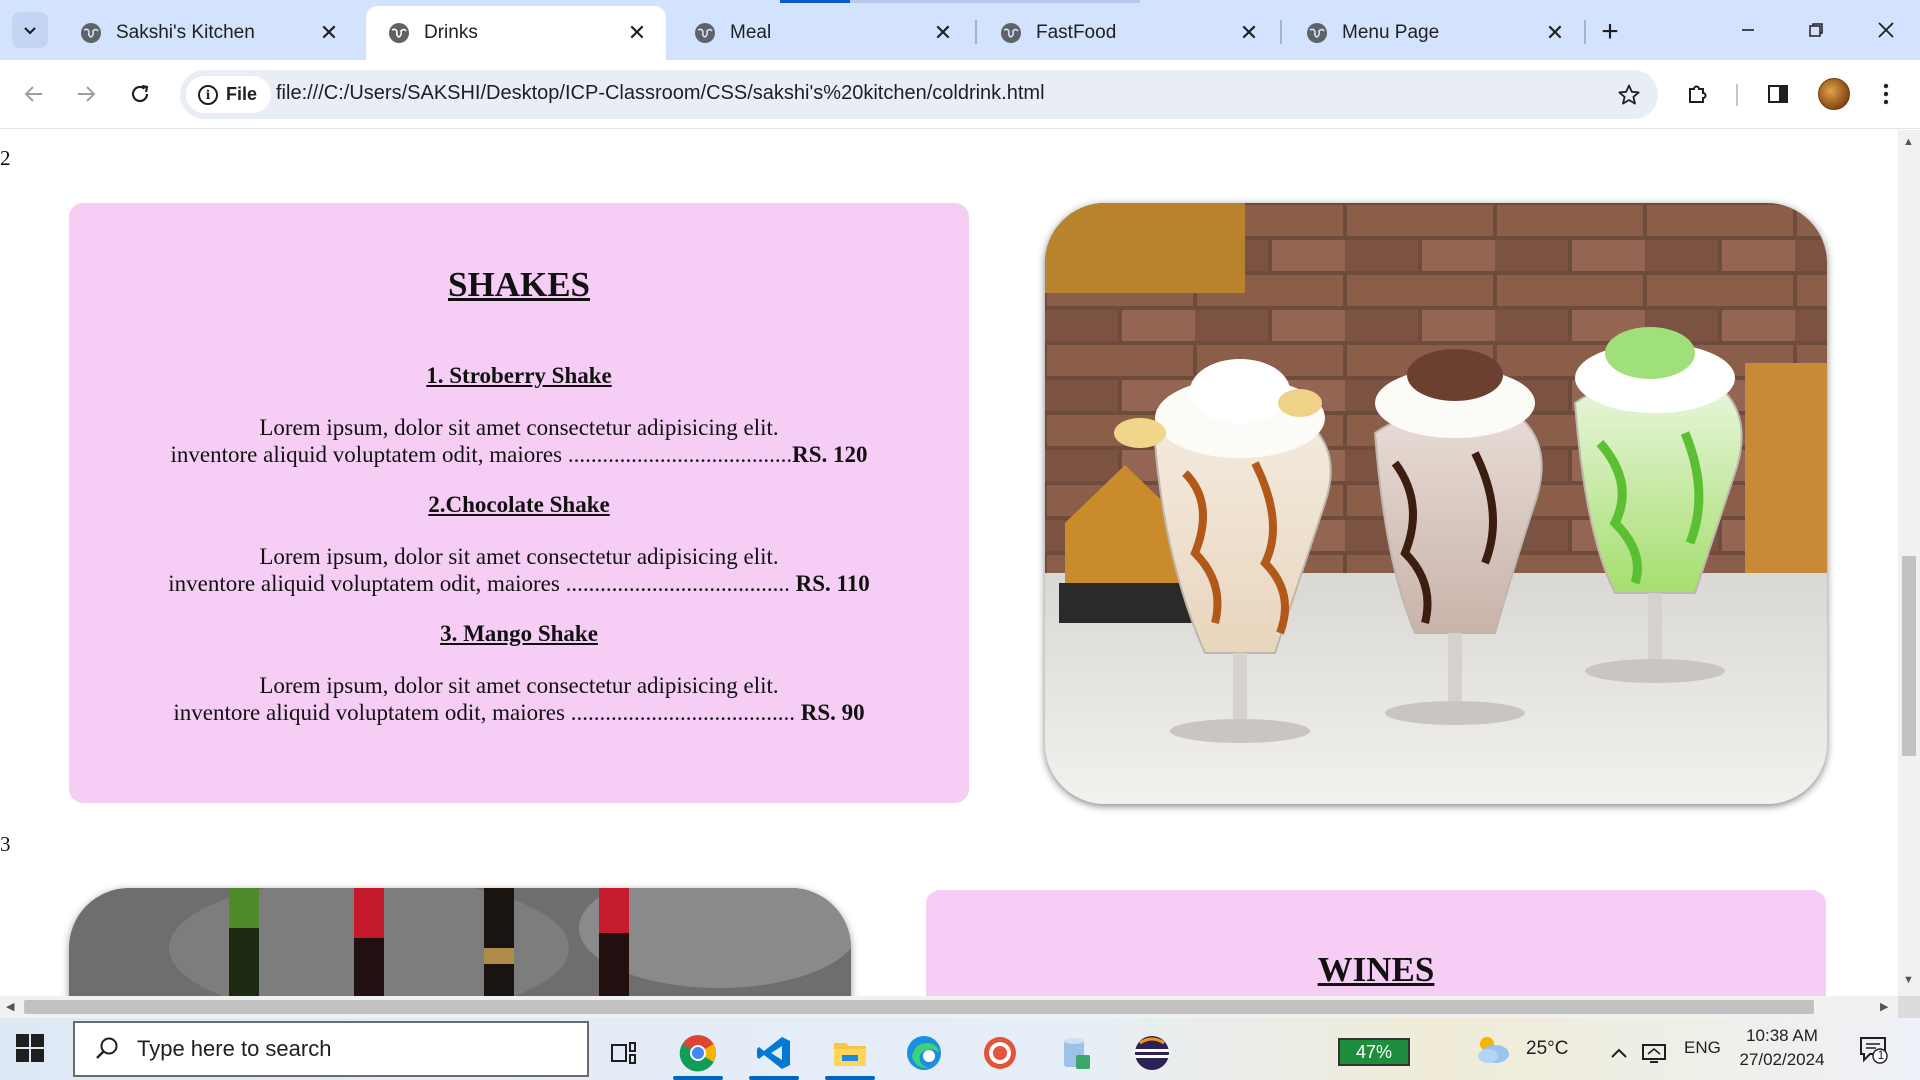 Image resolution: width=1920 pixels, height=1080 pixels. I want to click on tab-title: Drinks, so click(451, 32).